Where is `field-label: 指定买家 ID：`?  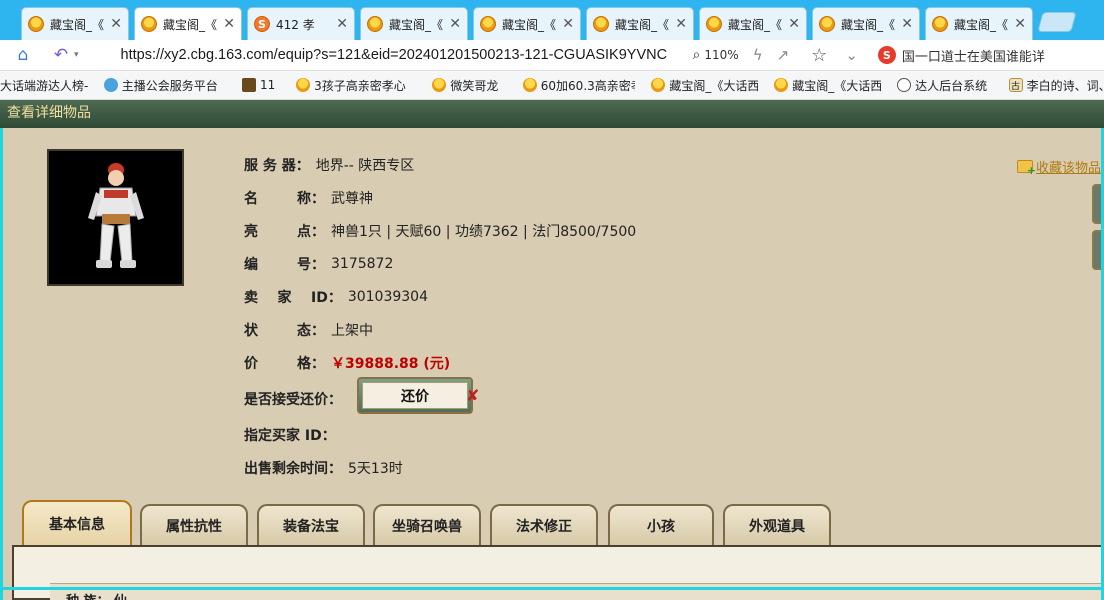 field-label: 指定买家 ID： is located at coordinates (290, 436).